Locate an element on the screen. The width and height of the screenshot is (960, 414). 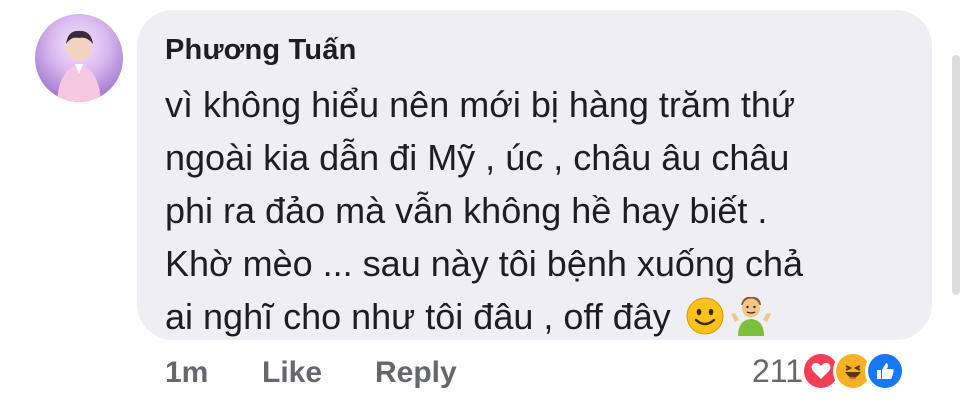
comment-line-last: ai nghĩ cho như tôi đâu , off đây is located at coordinates (545, 320).